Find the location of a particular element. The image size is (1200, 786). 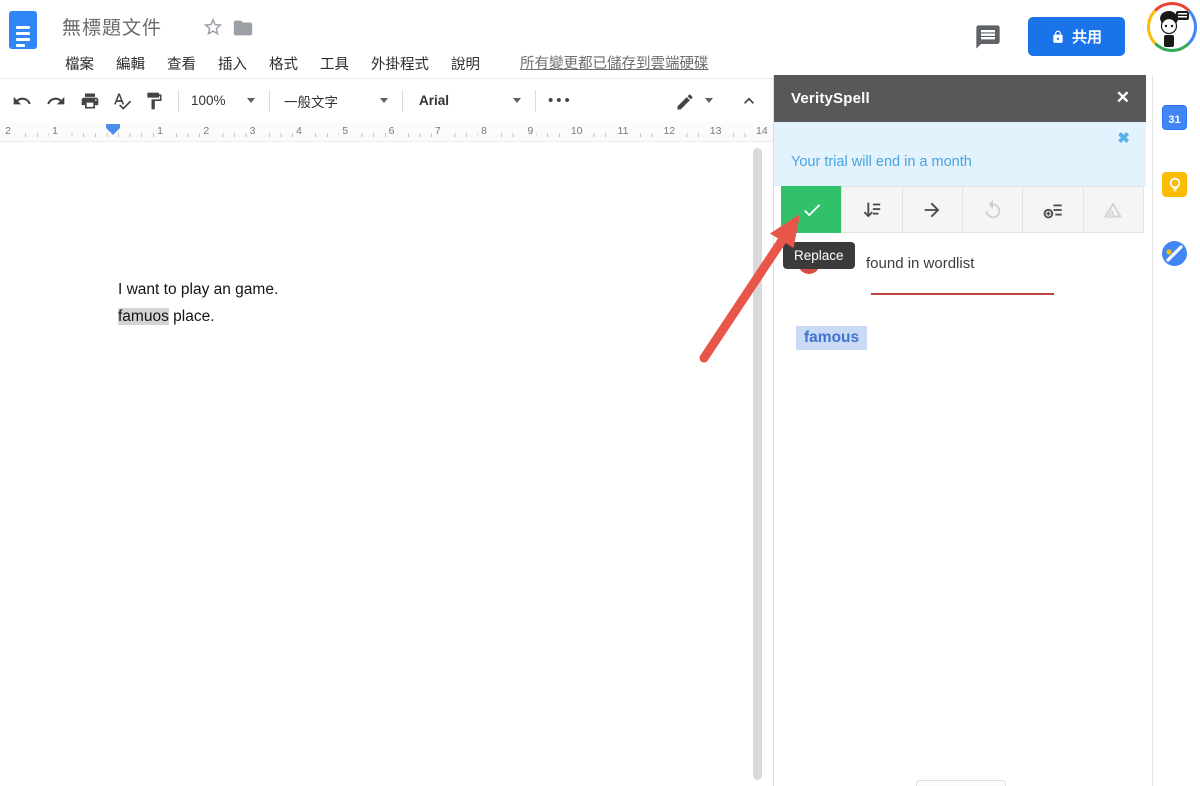

suggestion-famous: famous is located at coordinates (832, 338).